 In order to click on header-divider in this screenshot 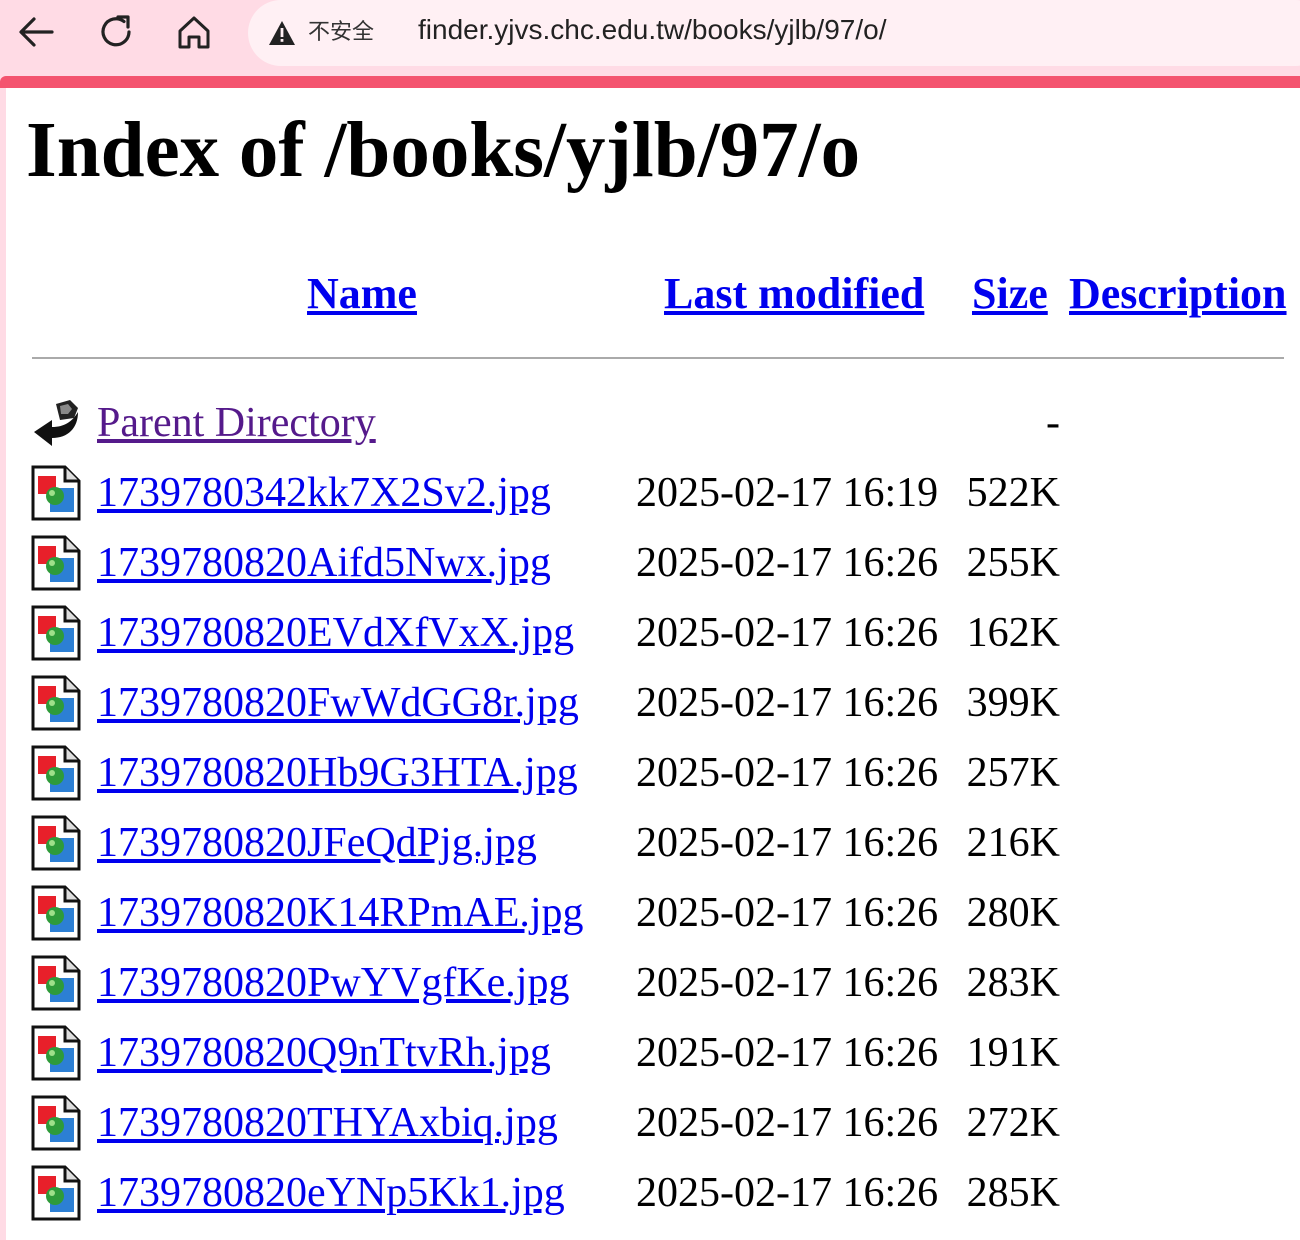, I will do `click(658, 358)`.